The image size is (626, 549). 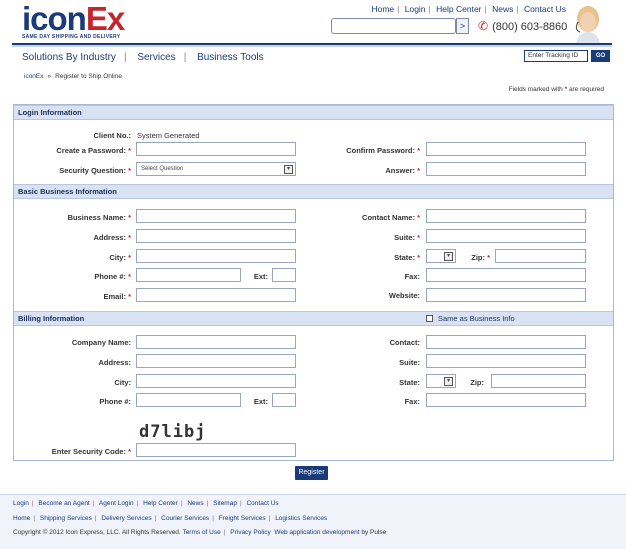 What do you see at coordinates (21, 518) in the screenshot?
I see `footer-home: Home` at bounding box center [21, 518].